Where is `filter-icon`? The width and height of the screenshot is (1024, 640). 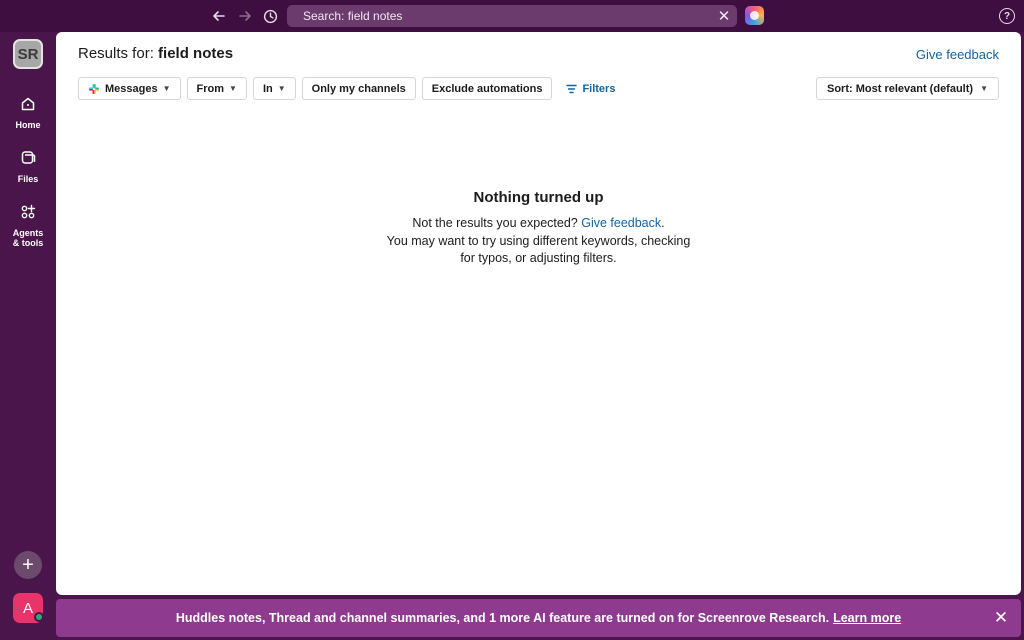 filter-icon is located at coordinates (572, 88).